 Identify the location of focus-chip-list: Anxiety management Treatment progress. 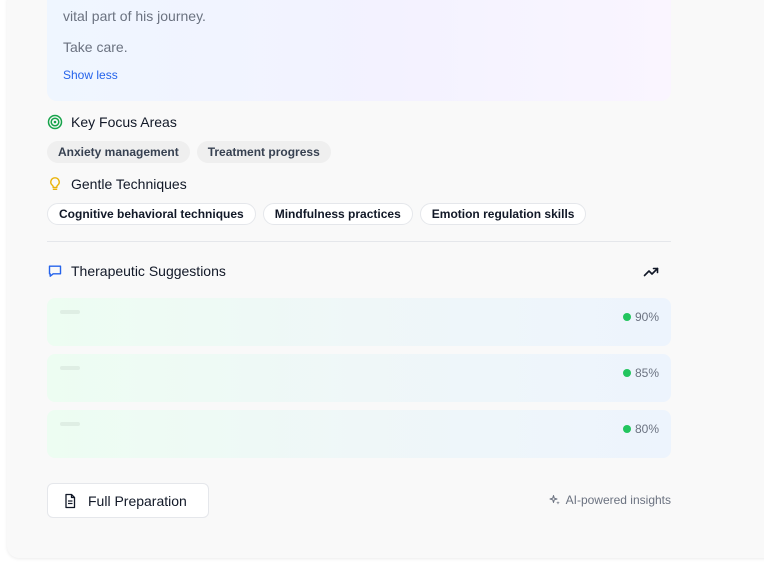
(189, 152).